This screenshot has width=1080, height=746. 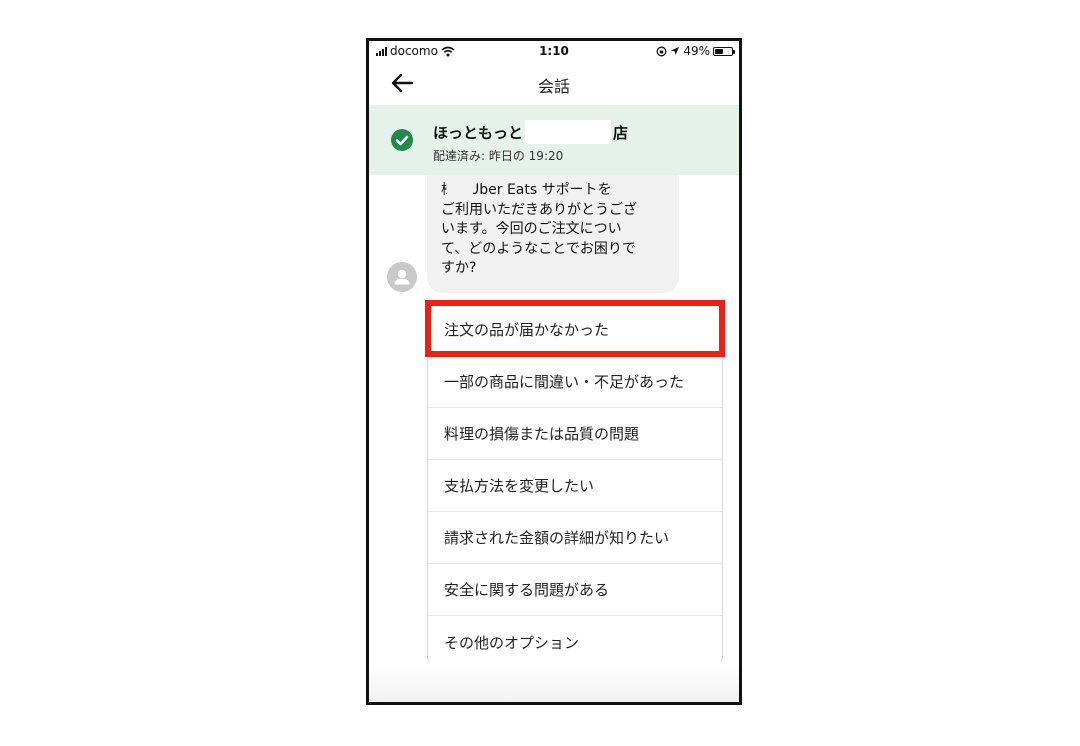 I want to click on person-avatar-icon, so click(x=402, y=277).